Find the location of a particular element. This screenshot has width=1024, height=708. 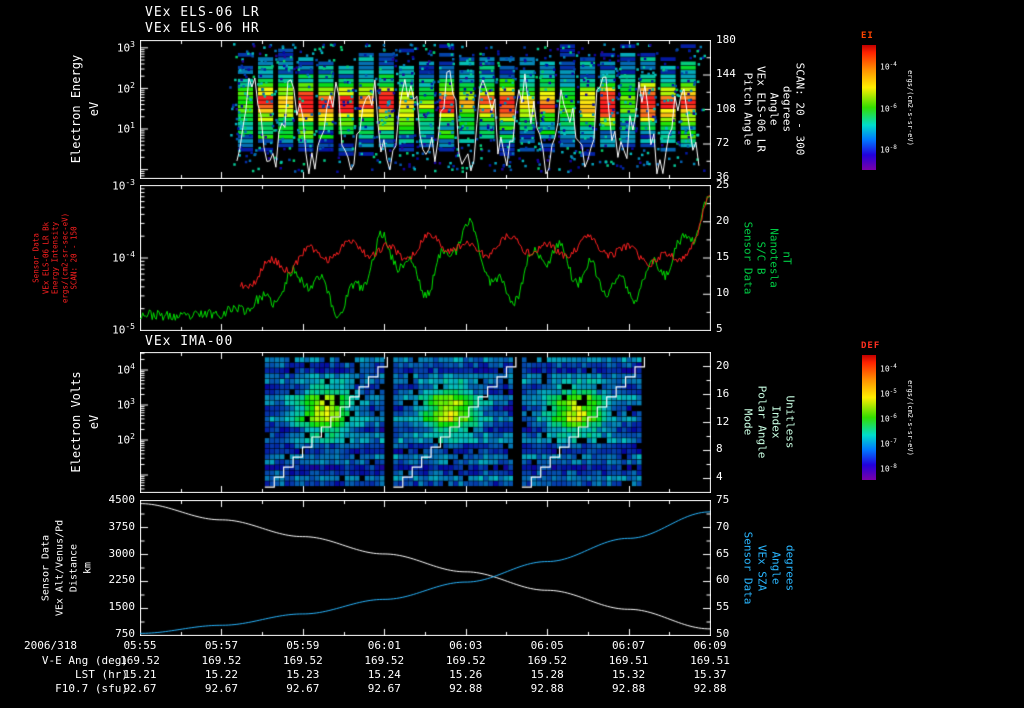

vertical-label: Unitless is located at coordinates (790, 422).